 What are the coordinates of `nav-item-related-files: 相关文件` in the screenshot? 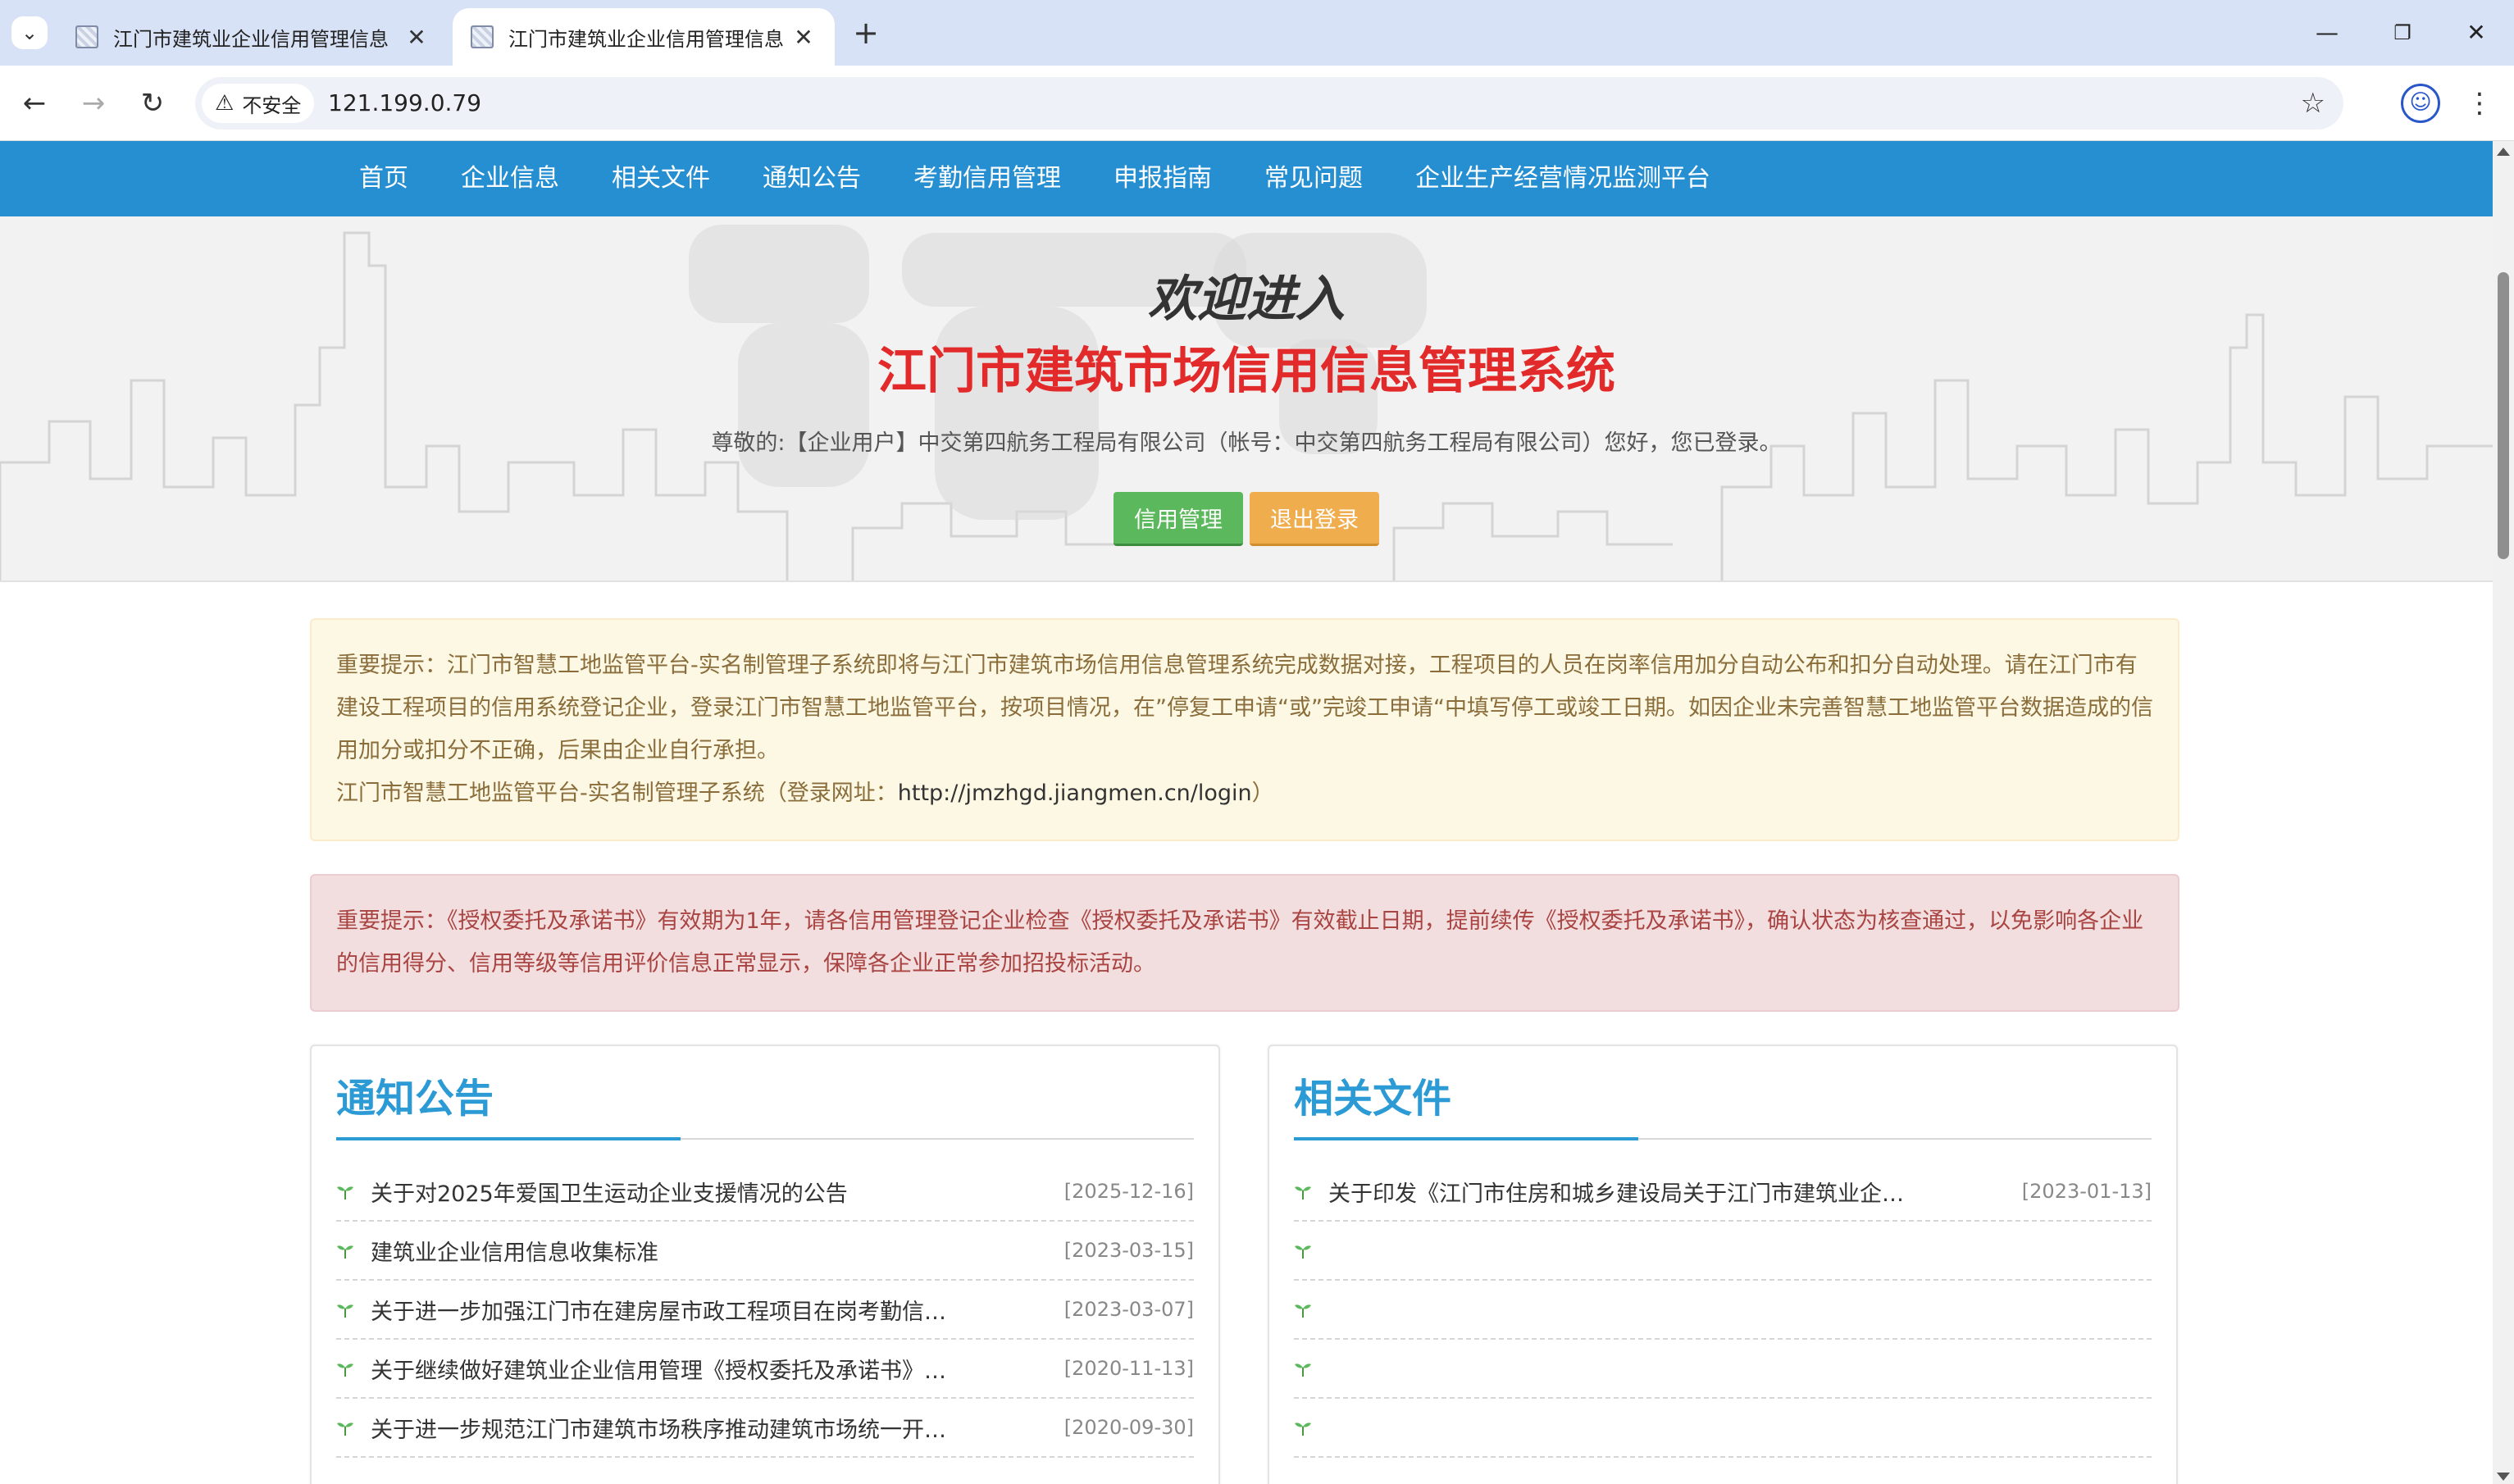 It's located at (660, 178).